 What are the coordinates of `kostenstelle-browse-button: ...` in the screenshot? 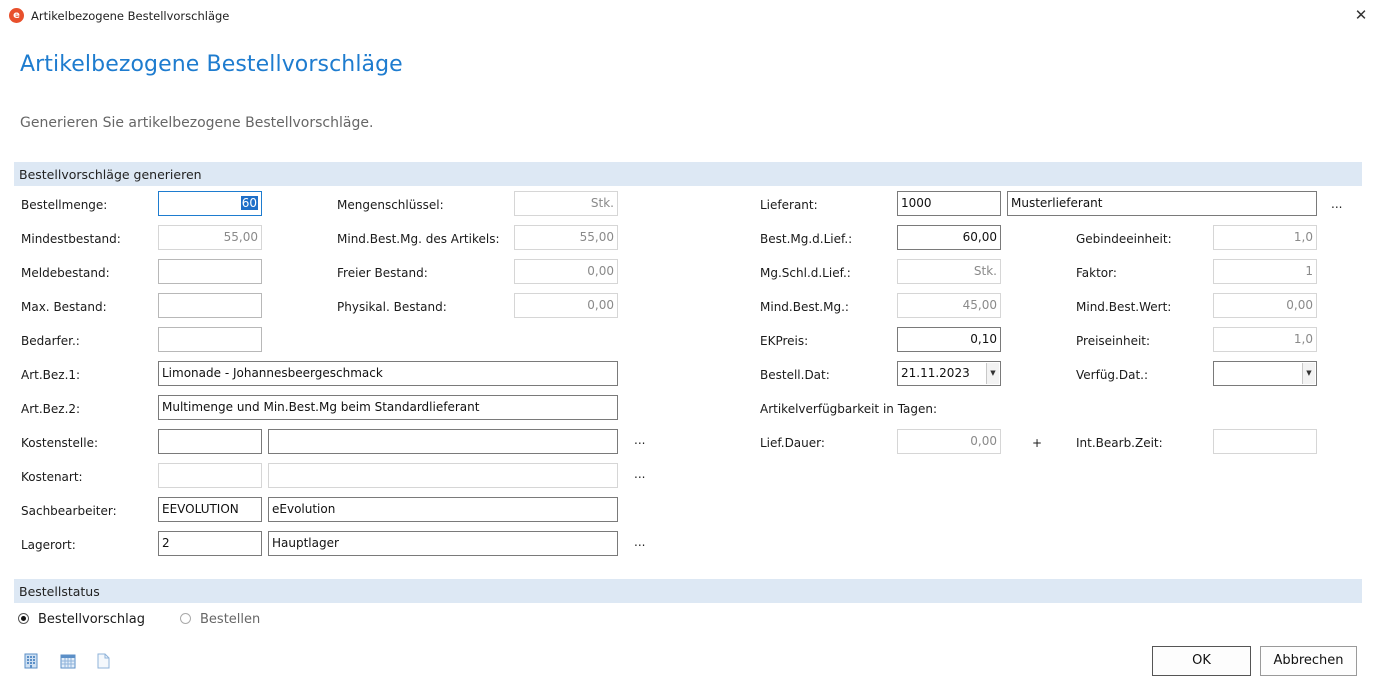 It's located at (639, 440).